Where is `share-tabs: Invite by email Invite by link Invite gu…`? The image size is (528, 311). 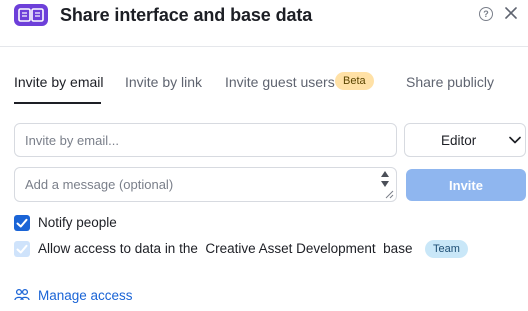 share-tabs: Invite by email Invite by link Invite gu… is located at coordinates (264, 83).